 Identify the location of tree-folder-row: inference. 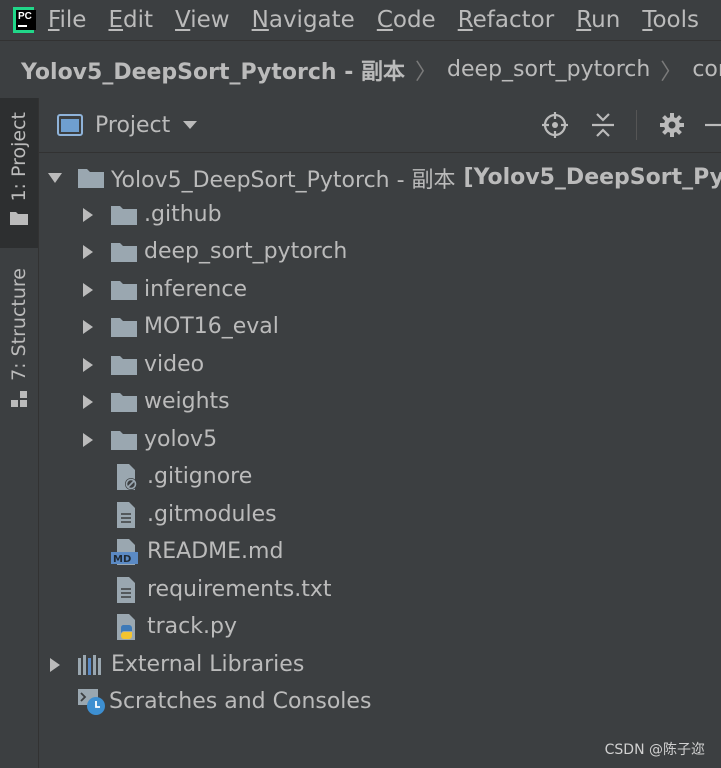
(143, 289).